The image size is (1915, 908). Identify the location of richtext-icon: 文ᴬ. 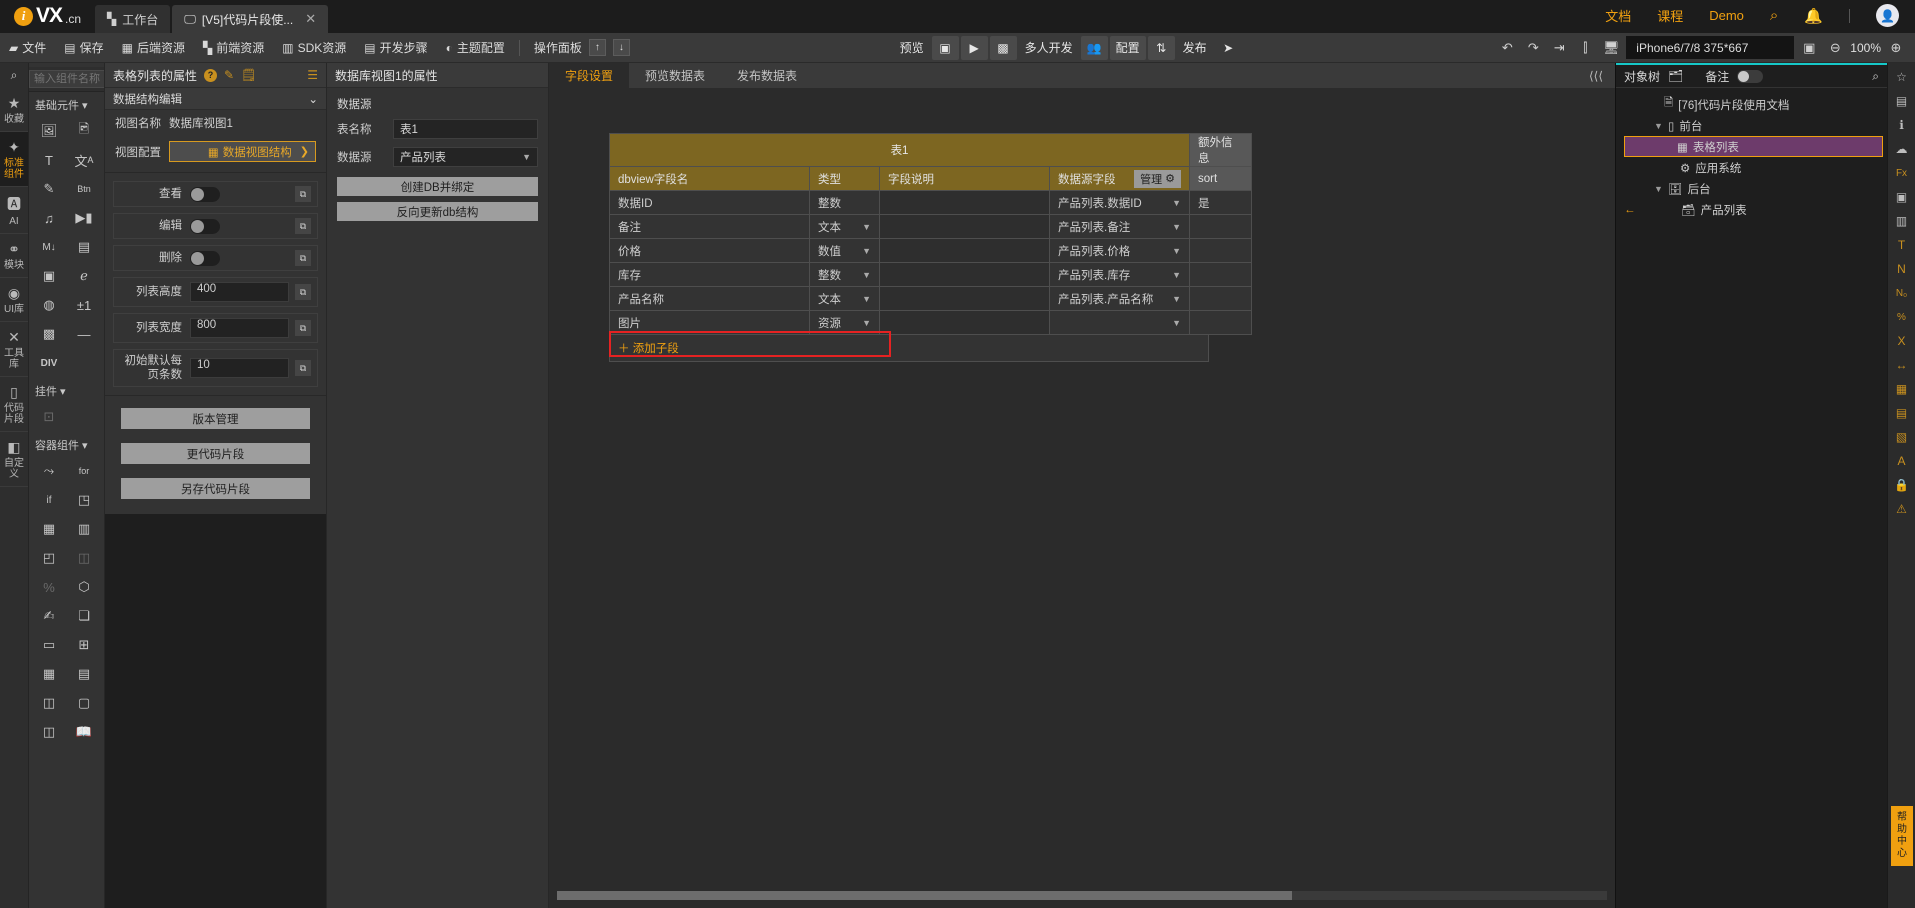
(84, 160).